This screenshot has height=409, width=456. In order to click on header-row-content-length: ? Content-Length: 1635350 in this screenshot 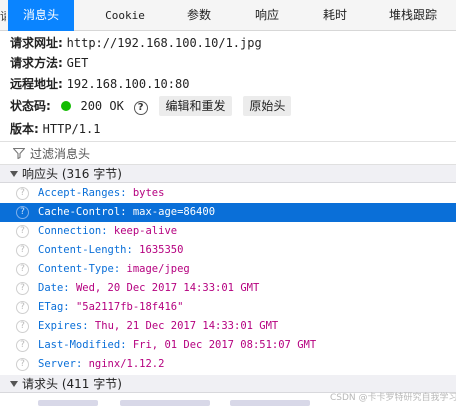, I will do `click(228, 250)`.